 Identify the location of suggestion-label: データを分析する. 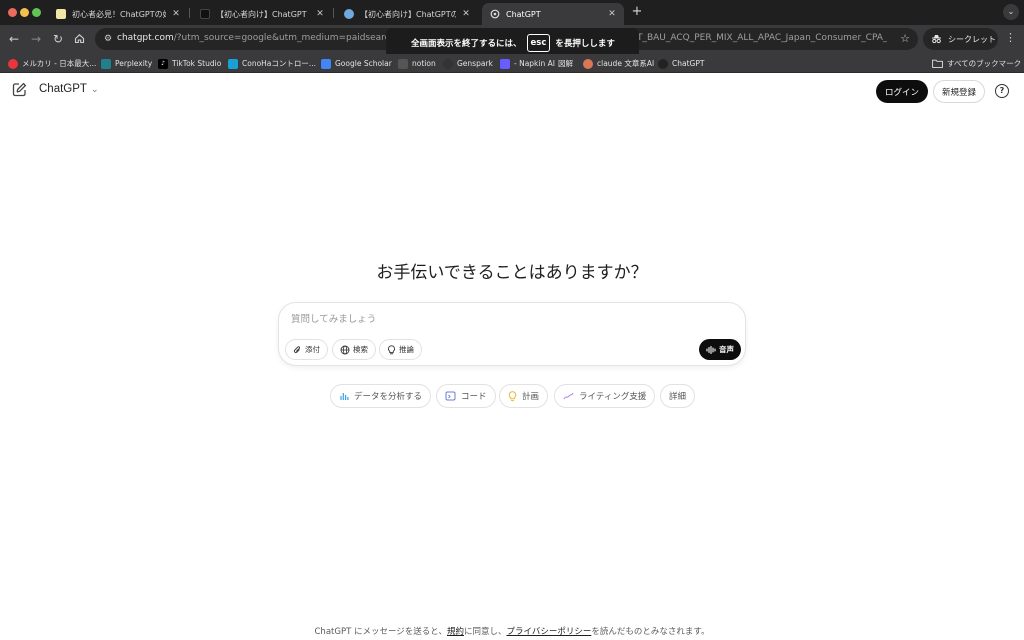
(388, 397).